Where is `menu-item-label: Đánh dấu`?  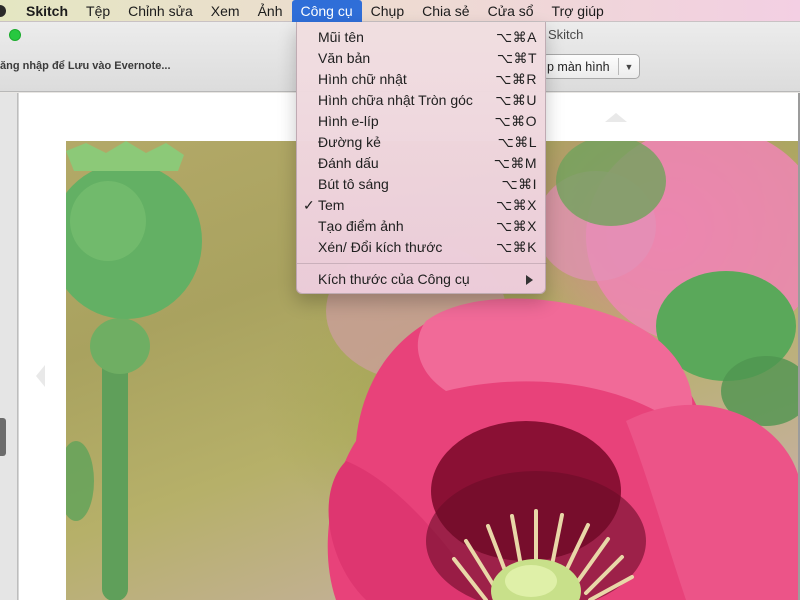 menu-item-label: Đánh dấu is located at coordinates (348, 163).